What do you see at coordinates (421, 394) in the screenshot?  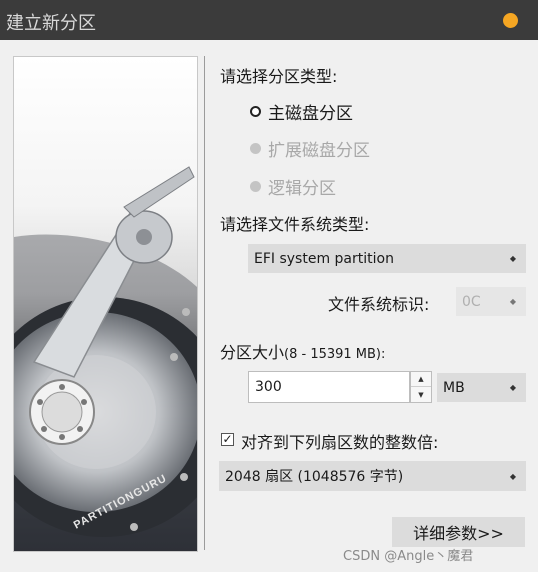 I see `stepper-down-icon: ▼` at bounding box center [421, 394].